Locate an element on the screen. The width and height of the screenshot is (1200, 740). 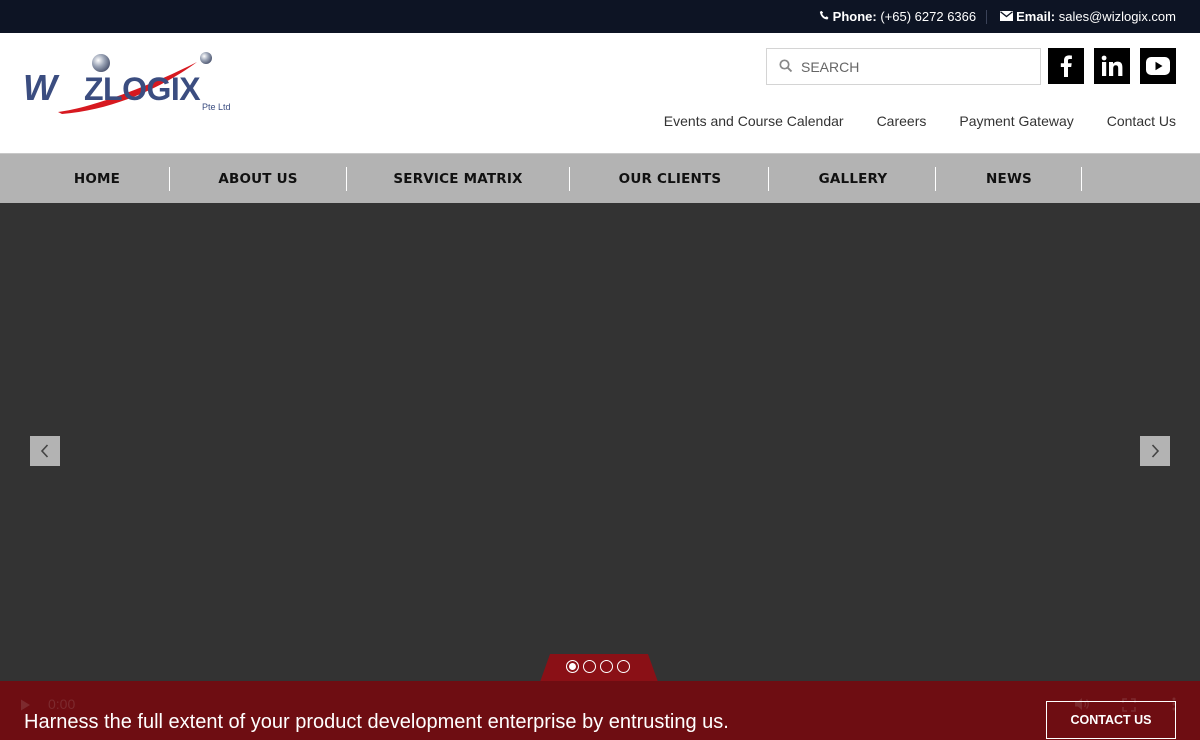
nav-service-matrix: SERVICE MATRIX is located at coordinates (458, 179).